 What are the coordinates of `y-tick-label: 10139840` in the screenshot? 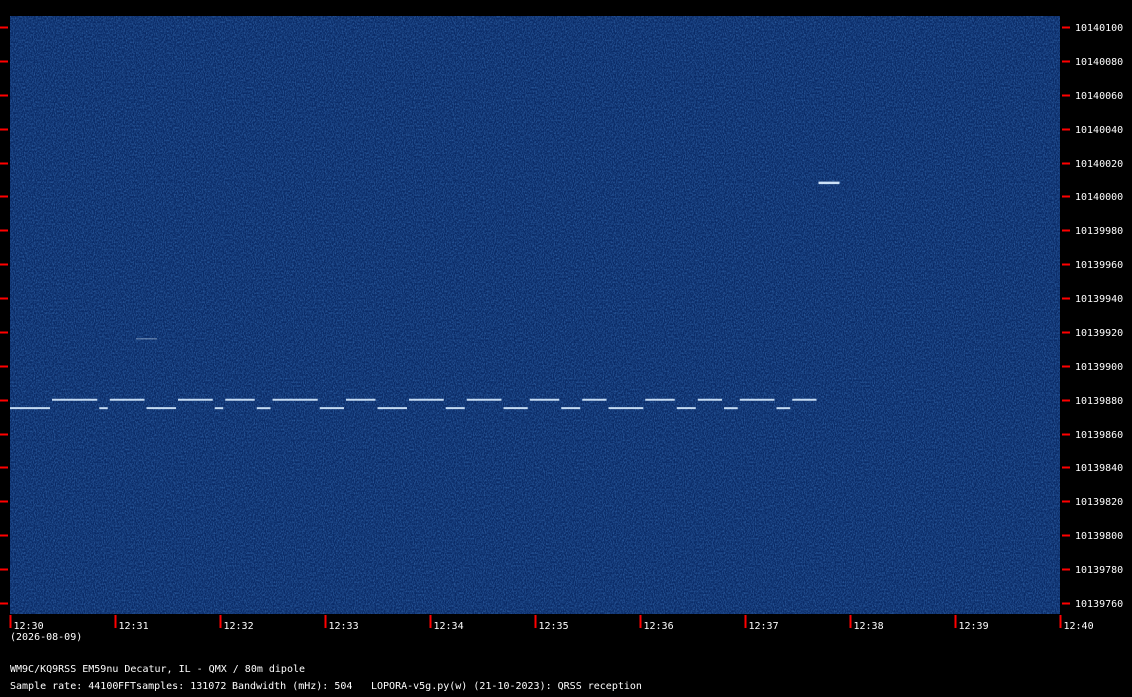 It's located at (1099, 468).